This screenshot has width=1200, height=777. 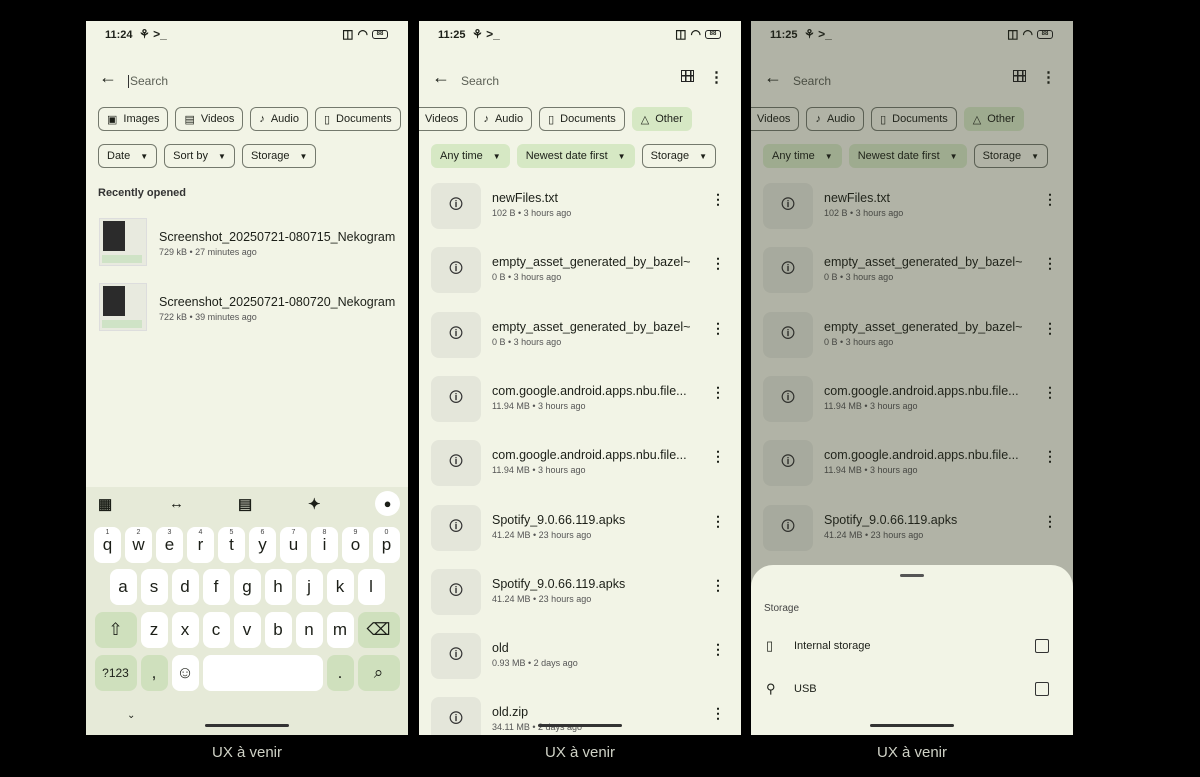 I want to click on chip-other: △ Other, so click(x=661, y=119).